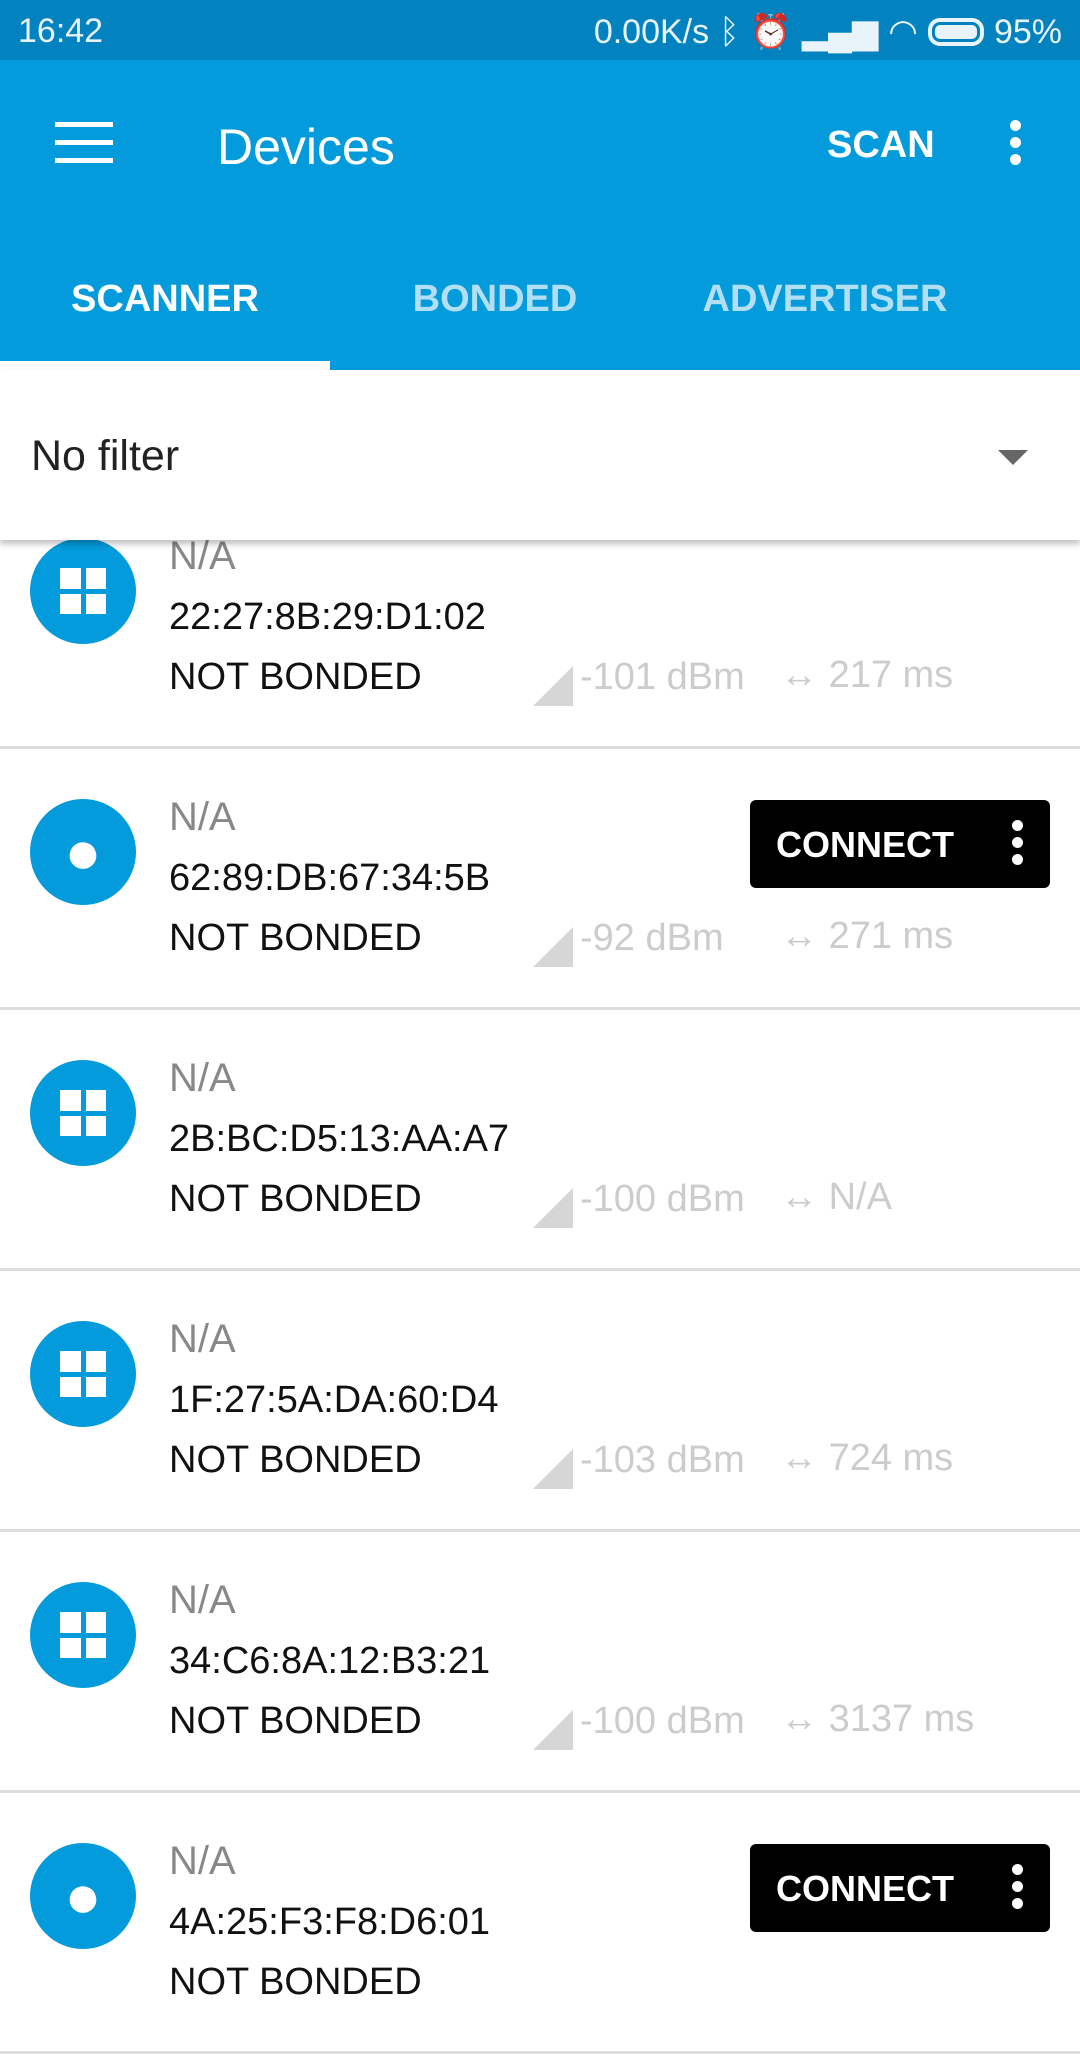  What do you see at coordinates (61, 31) in the screenshot?
I see `clock: 16:42` at bounding box center [61, 31].